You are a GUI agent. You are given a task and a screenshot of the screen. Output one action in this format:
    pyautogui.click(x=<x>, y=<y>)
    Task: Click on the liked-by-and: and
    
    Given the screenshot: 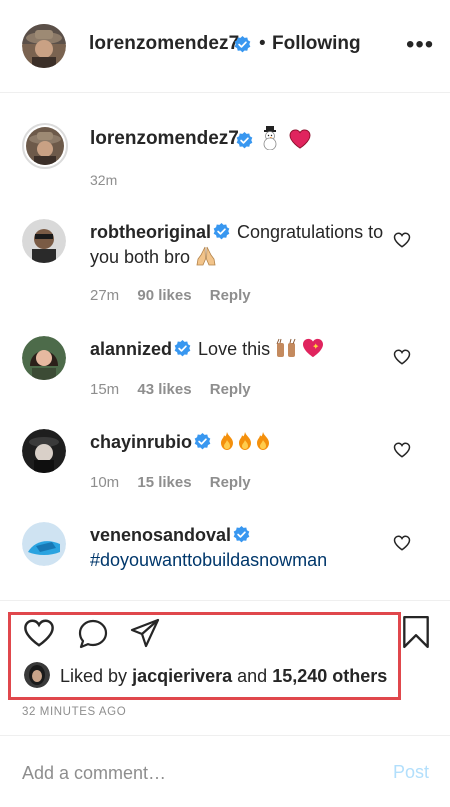 What is the action you would take?
    pyautogui.click(x=252, y=676)
    